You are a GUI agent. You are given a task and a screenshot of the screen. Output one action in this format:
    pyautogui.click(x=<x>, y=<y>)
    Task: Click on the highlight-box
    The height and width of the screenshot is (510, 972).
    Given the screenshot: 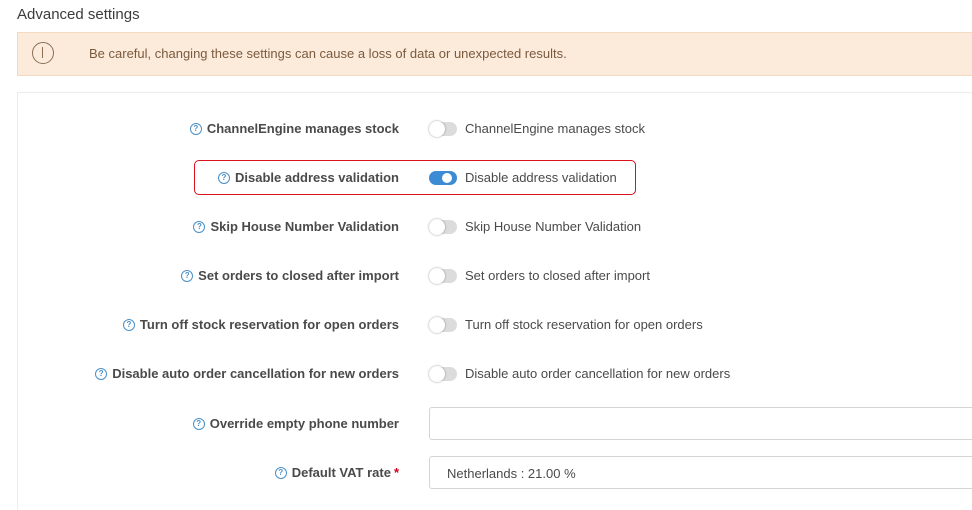 What is the action you would take?
    pyautogui.click(x=415, y=177)
    